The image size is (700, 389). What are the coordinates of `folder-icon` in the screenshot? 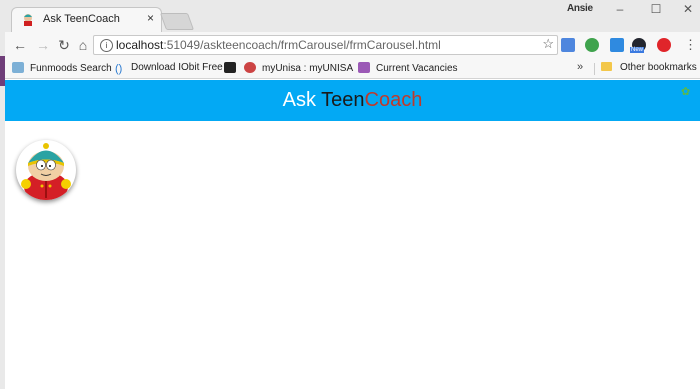 It's located at (606, 66).